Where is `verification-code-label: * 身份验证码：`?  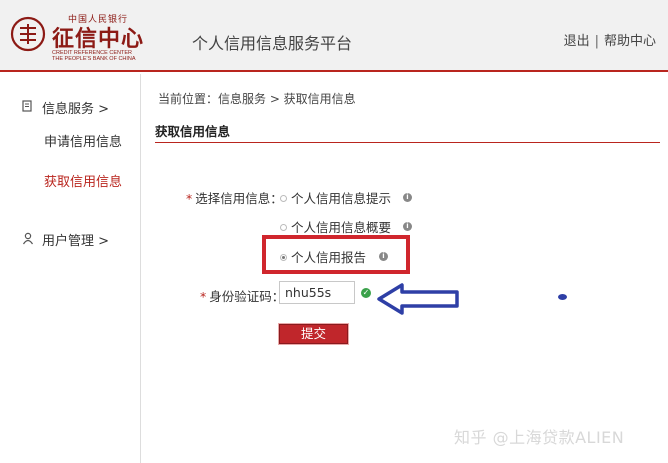
verification-code-label: * 身份验证码： is located at coordinates (242, 295).